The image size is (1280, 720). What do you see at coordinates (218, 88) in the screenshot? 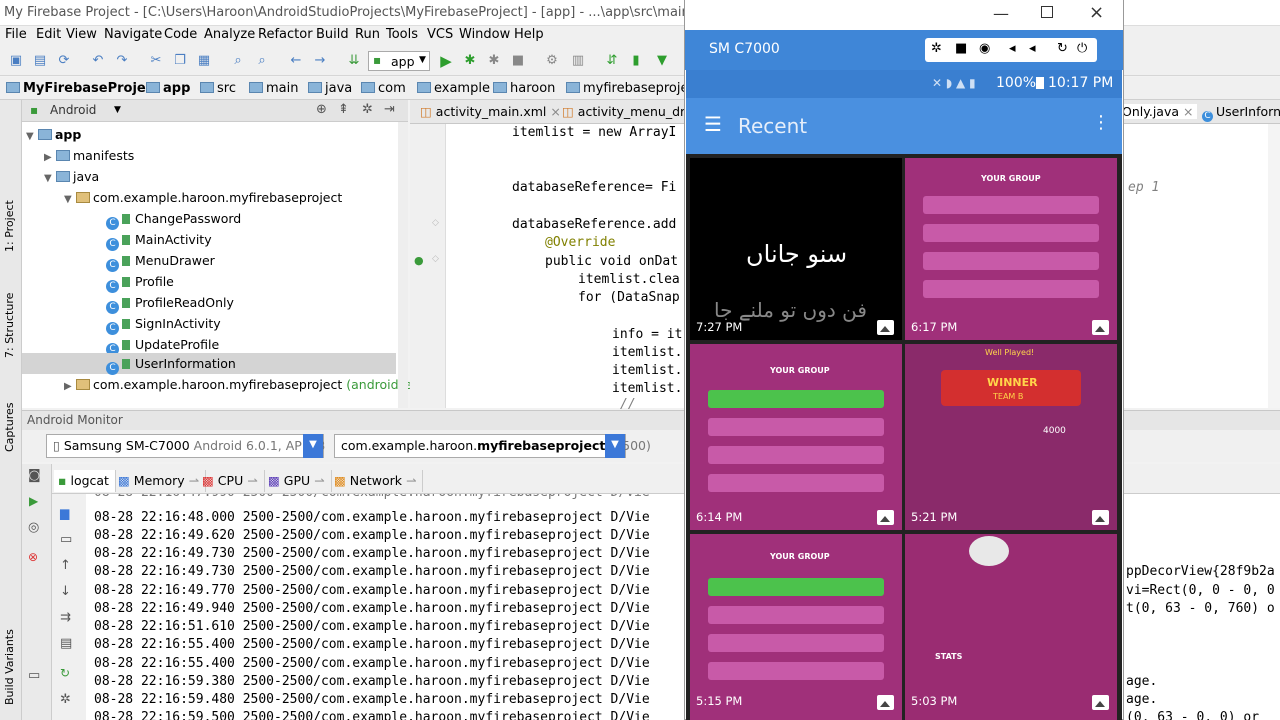
I see `breadcrumb-item-src: src` at bounding box center [218, 88].